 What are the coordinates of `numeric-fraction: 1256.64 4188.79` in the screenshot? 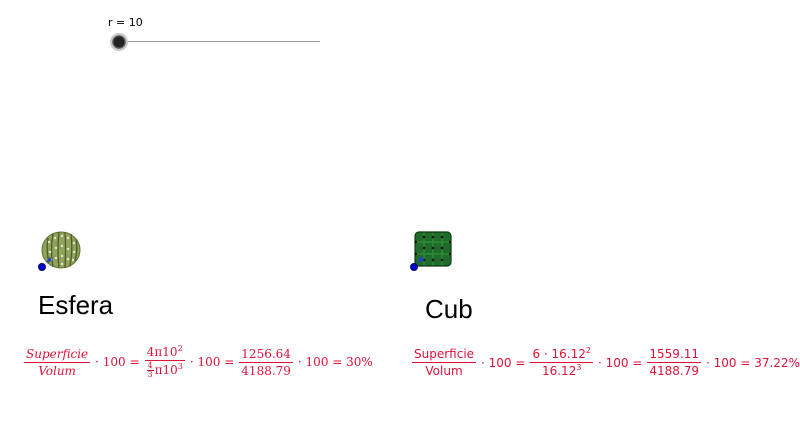 It's located at (266, 362).